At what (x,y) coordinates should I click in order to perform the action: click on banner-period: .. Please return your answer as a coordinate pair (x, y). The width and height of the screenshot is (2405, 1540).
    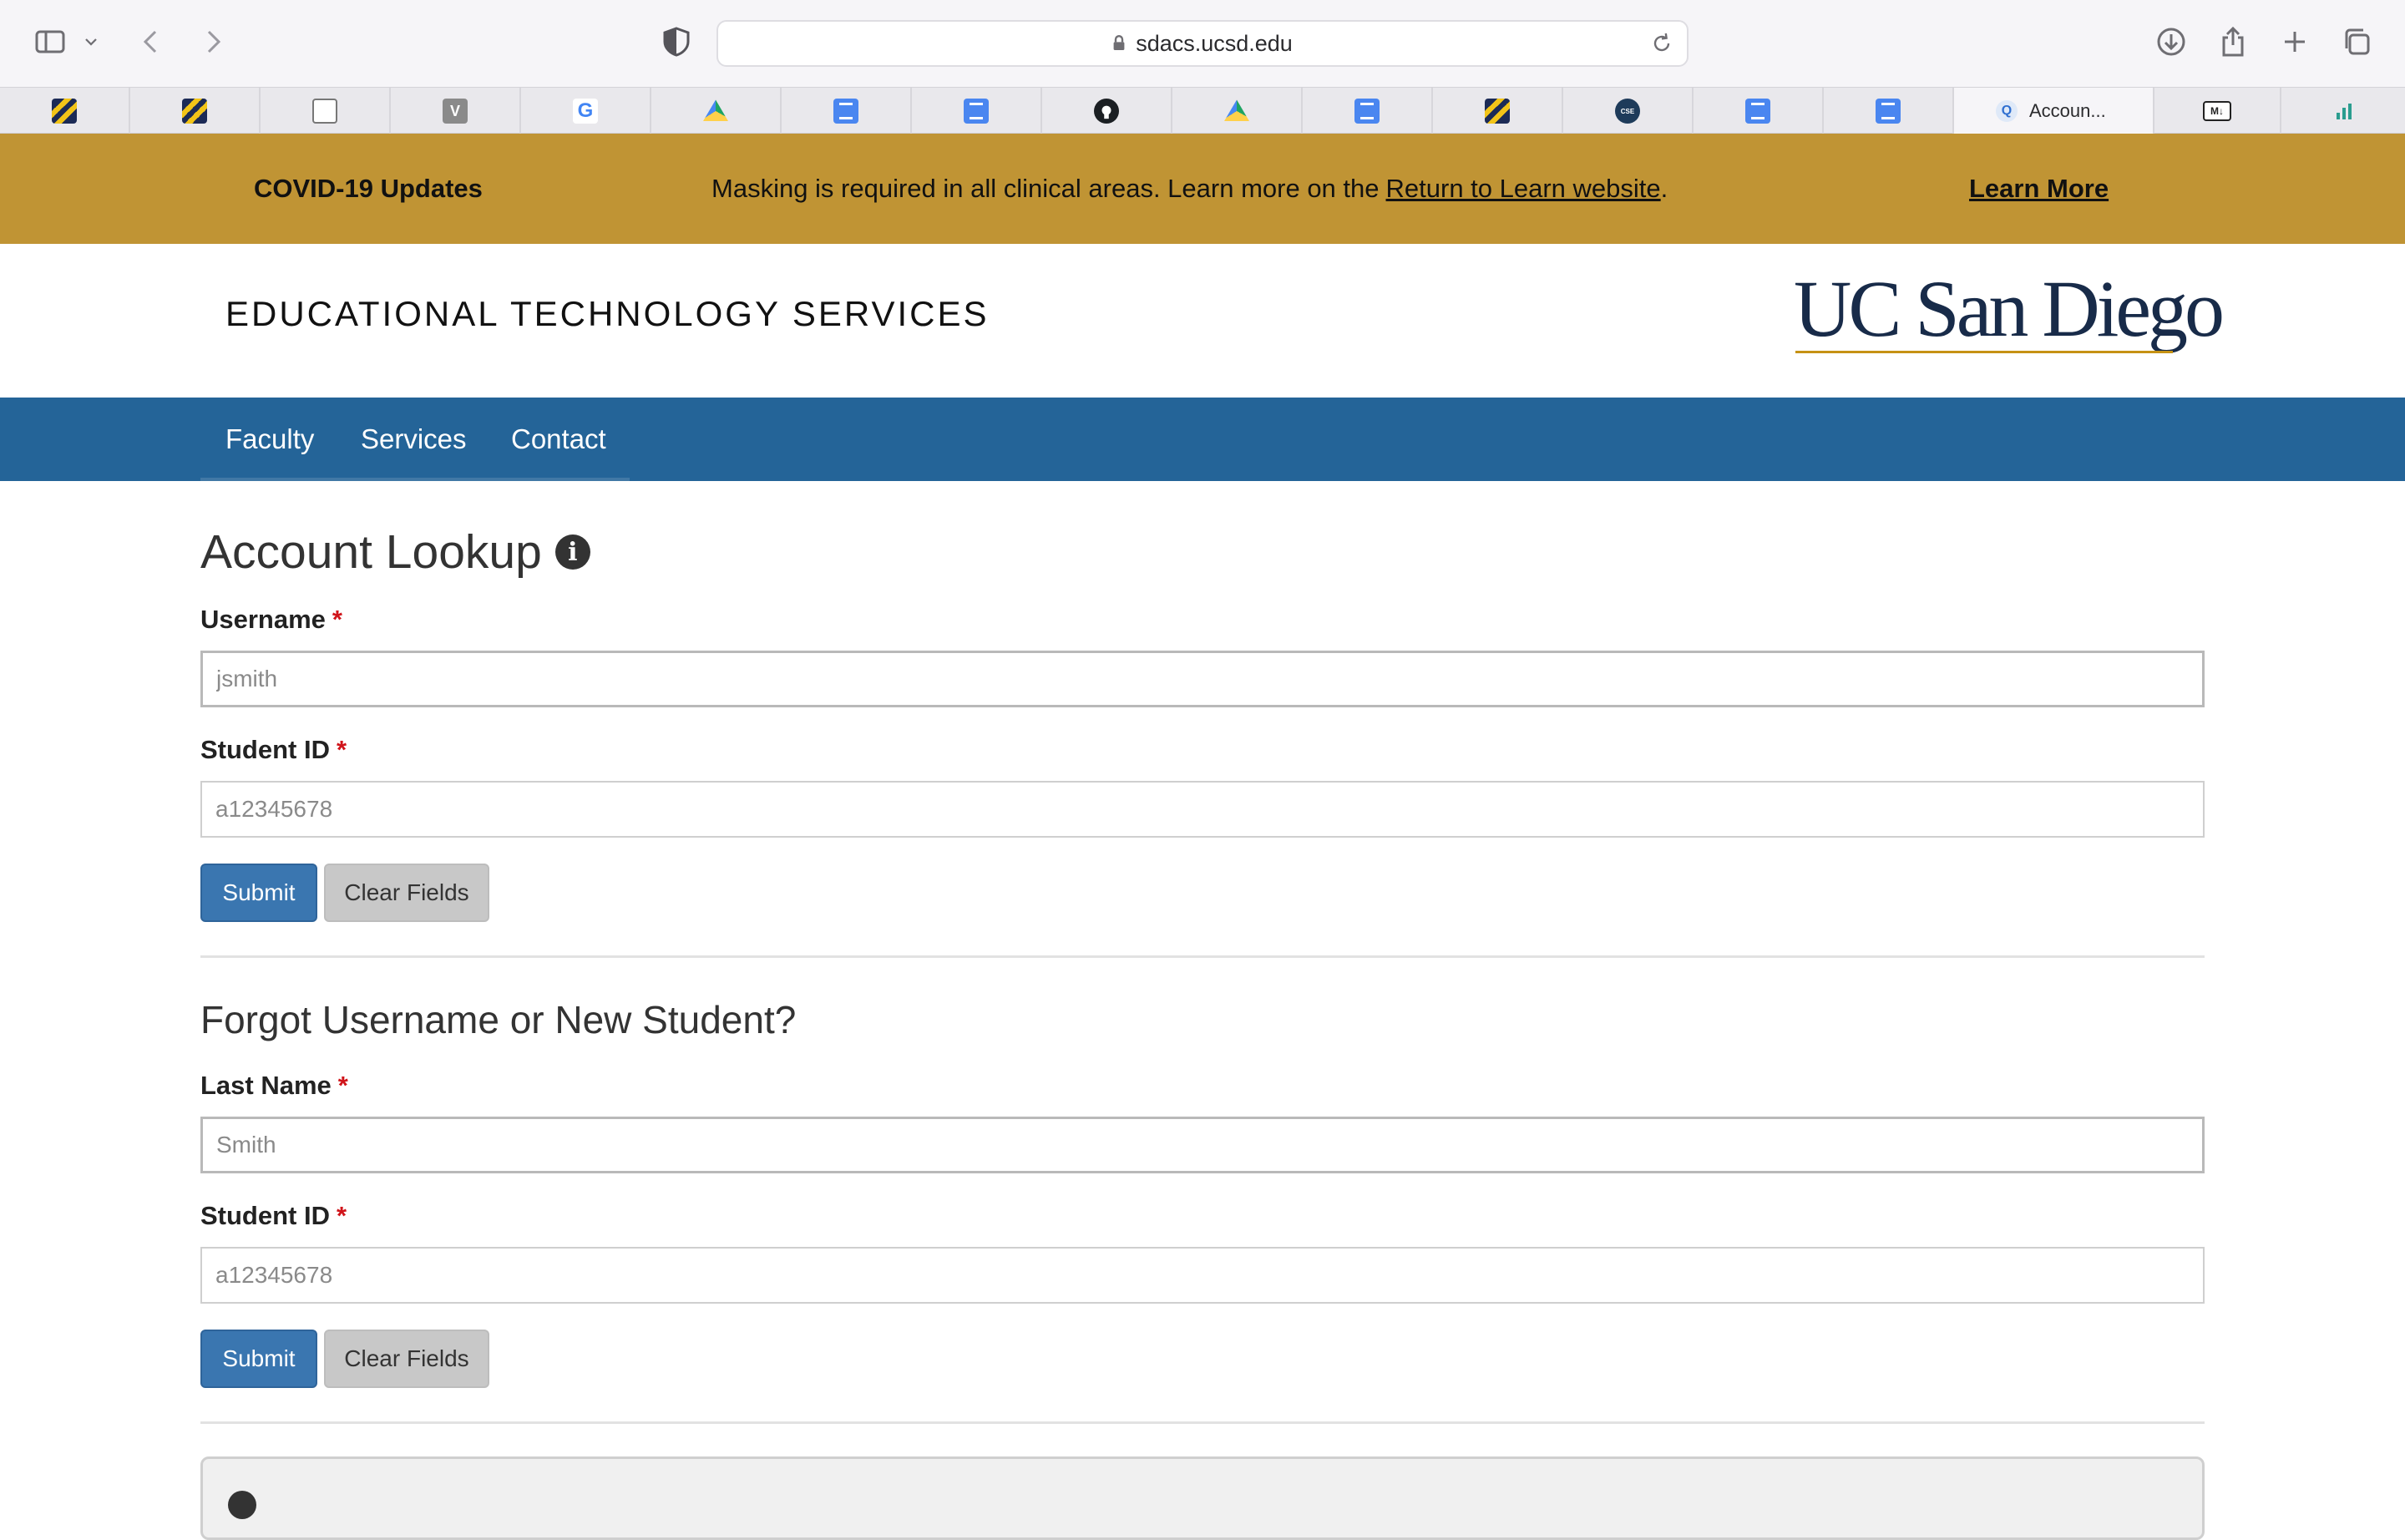
    Looking at the image, I should click on (1664, 189).